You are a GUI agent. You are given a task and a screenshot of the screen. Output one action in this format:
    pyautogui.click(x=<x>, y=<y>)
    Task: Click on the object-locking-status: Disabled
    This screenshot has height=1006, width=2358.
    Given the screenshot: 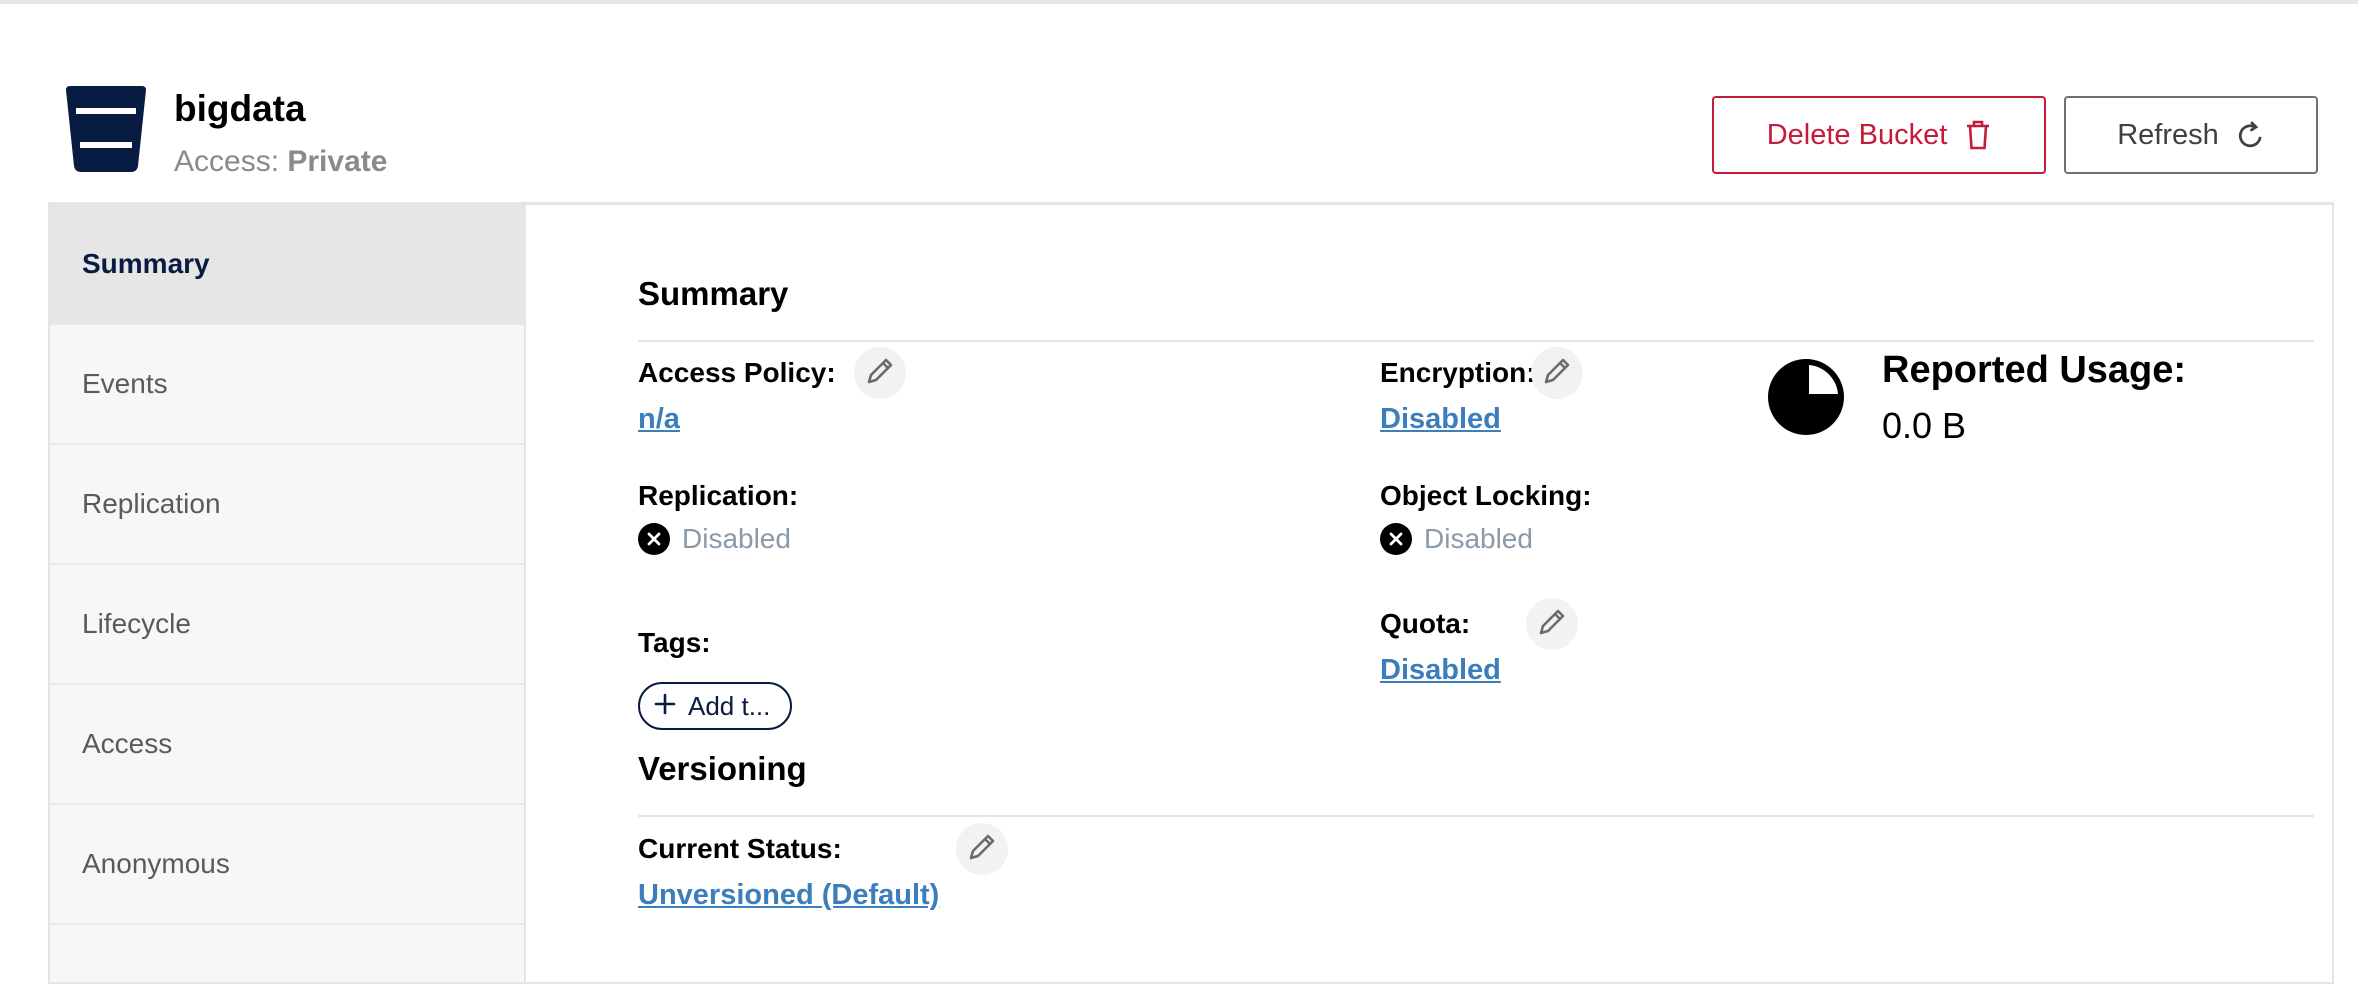 What is the action you would take?
    pyautogui.click(x=1456, y=539)
    